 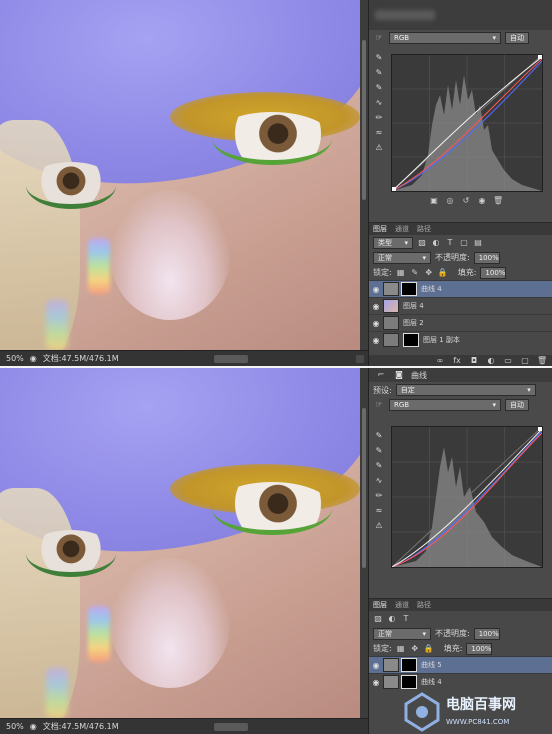 What do you see at coordinates (465, 390) in the screenshot?
I see `preset-dropdown: 自定 ▾` at bounding box center [465, 390].